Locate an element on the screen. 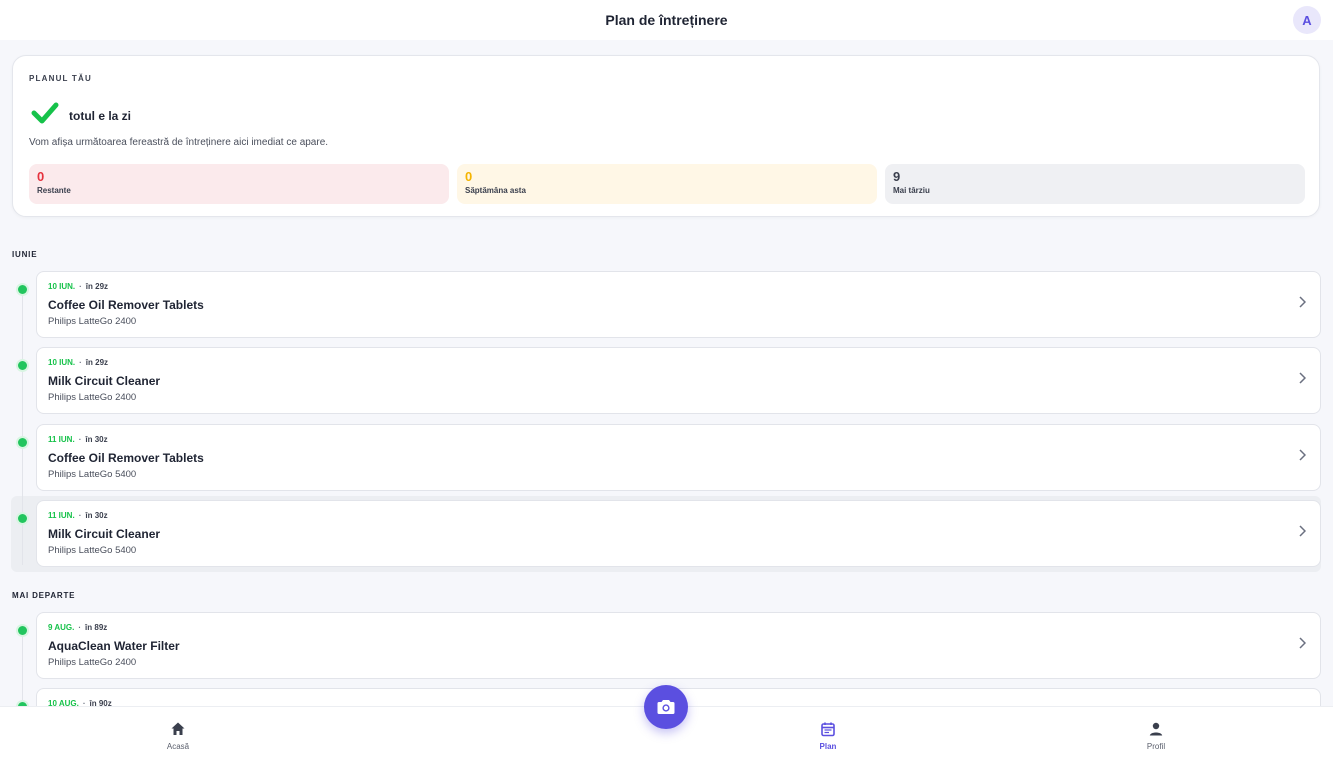 Image resolution: width=1333 pixels, height=768 pixels. task-relative: în 89z is located at coordinates (96, 627).